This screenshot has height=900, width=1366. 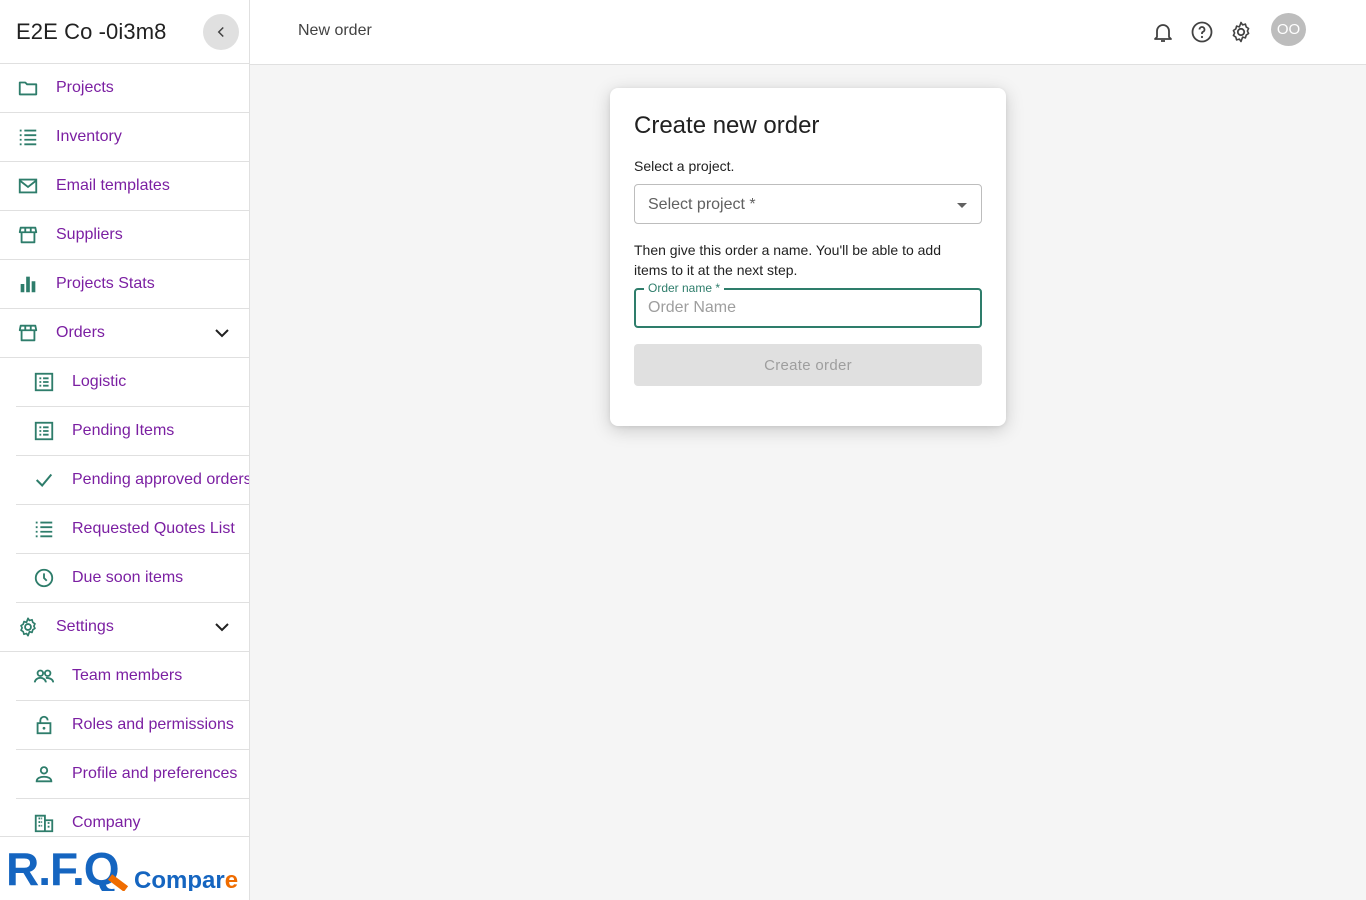 I want to click on sidebar-item-label: Team members, so click(x=127, y=675).